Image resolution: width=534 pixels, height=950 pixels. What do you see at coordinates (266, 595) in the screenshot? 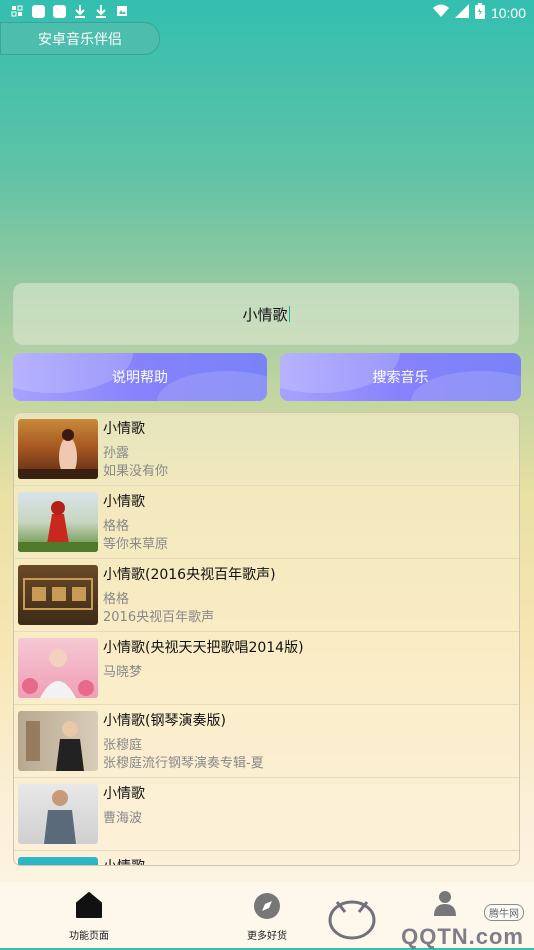
I see `song-row: 小情歌(2016央视百年歌声) 格格 2016央视百年歌声` at bounding box center [266, 595].